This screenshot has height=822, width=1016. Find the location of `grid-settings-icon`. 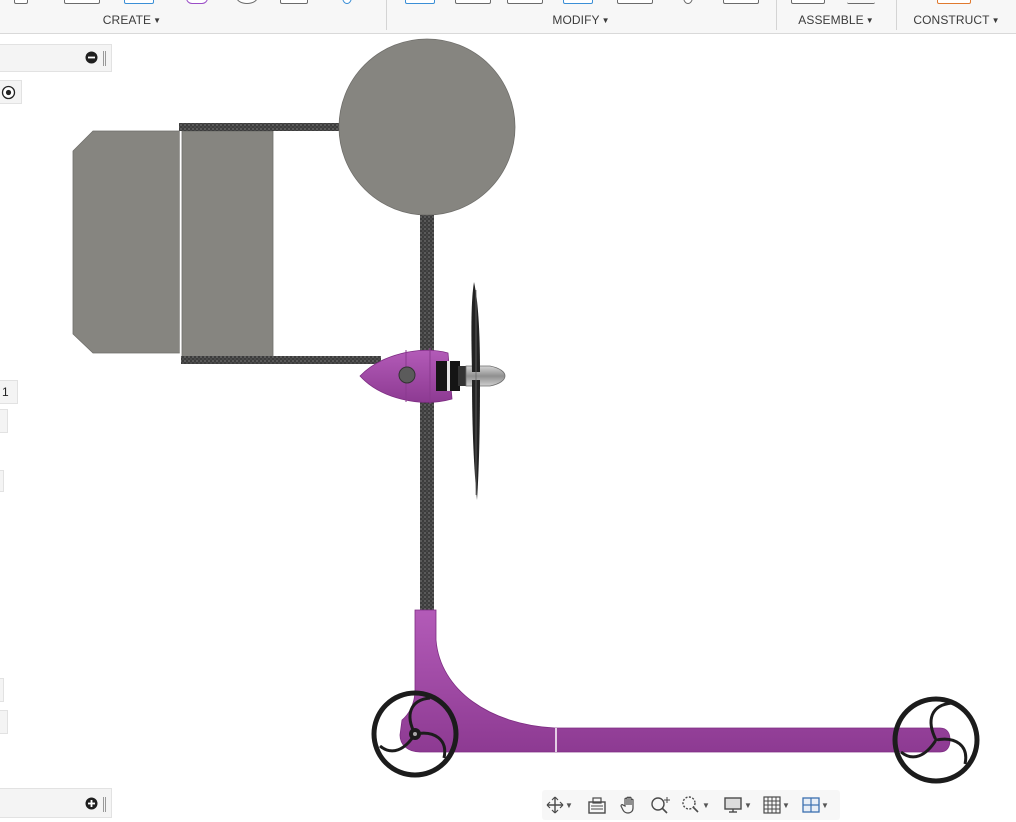

grid-settings-icon is located at coordinates (772, 805).